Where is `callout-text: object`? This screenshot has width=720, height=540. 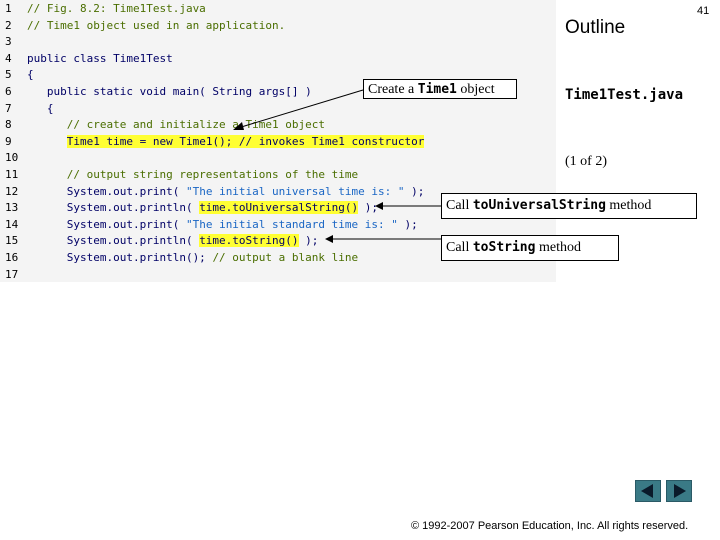
callout-text: object is located at coordinates (475, 89).